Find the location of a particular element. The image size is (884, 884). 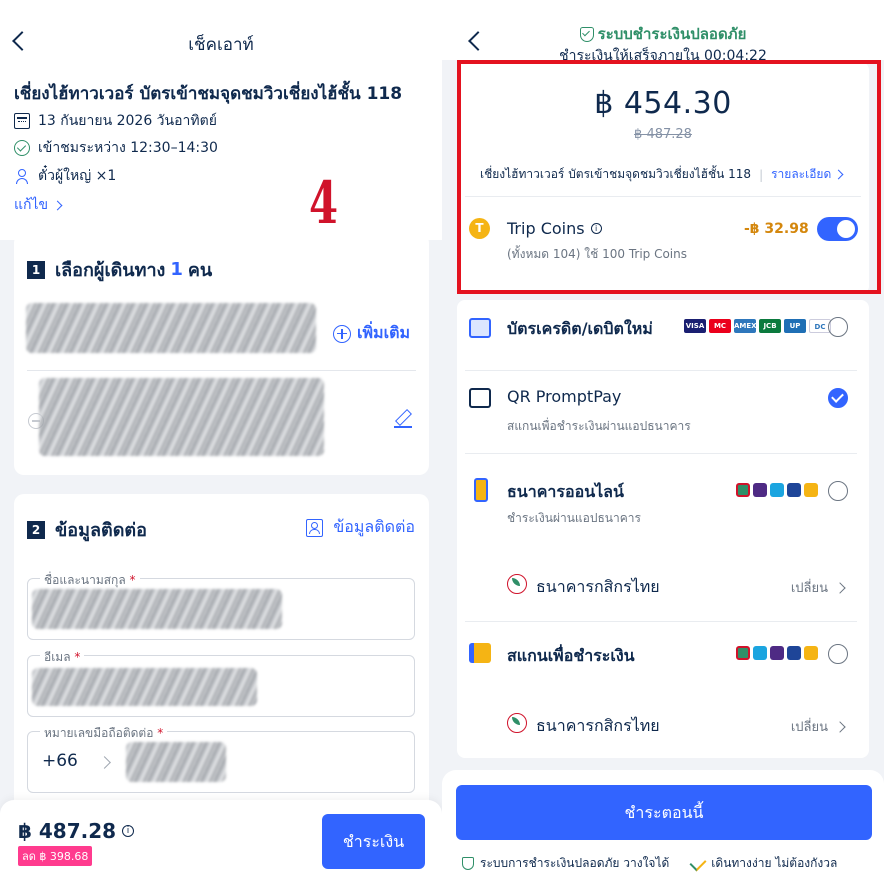

info-icon: i is located at coordinates (128, 831).